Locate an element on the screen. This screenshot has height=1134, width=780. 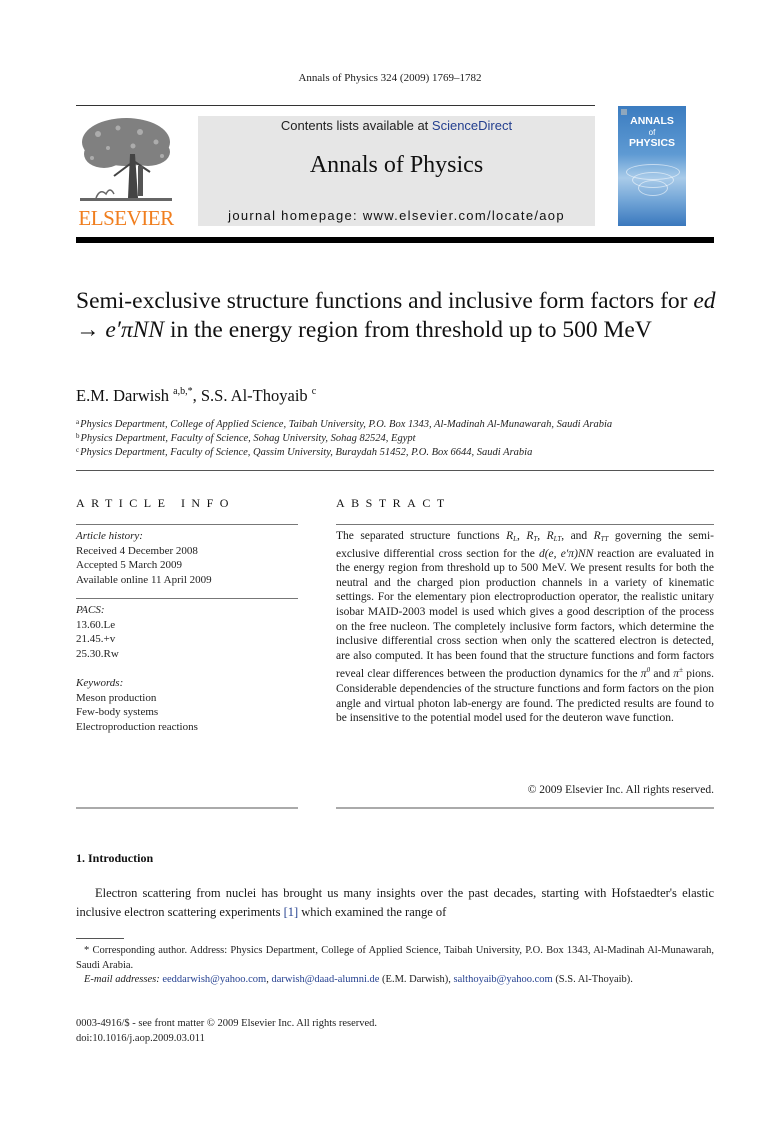
section-heading-introduction: 1. Introduction is located at coordinates (115, 858).